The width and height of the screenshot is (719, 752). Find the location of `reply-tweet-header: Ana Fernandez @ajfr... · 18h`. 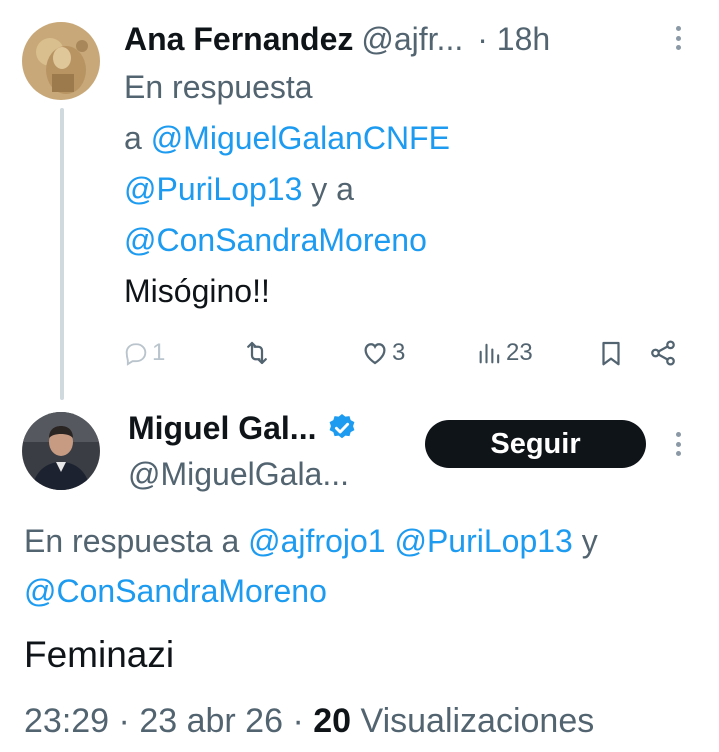

reply-tweet-header: Ana Fernandez @ajfr... · 18h is located at coordinates (404, 39).